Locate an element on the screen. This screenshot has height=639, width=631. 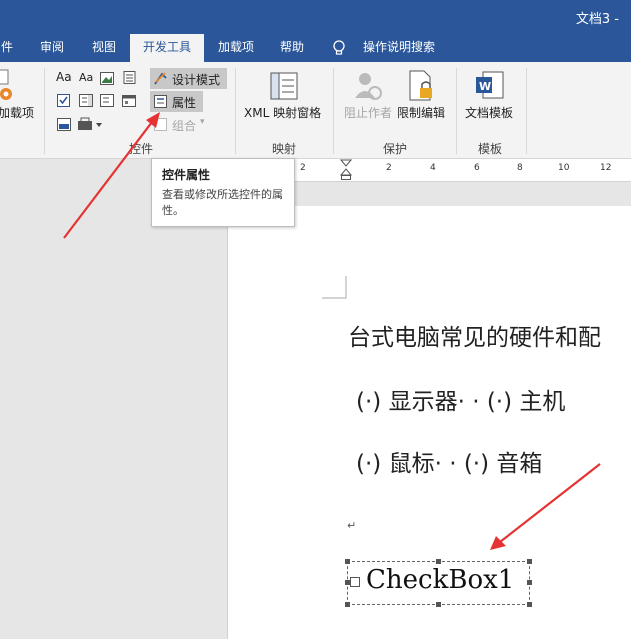
dropdown-control-icon is located at coordinates (107, 100).